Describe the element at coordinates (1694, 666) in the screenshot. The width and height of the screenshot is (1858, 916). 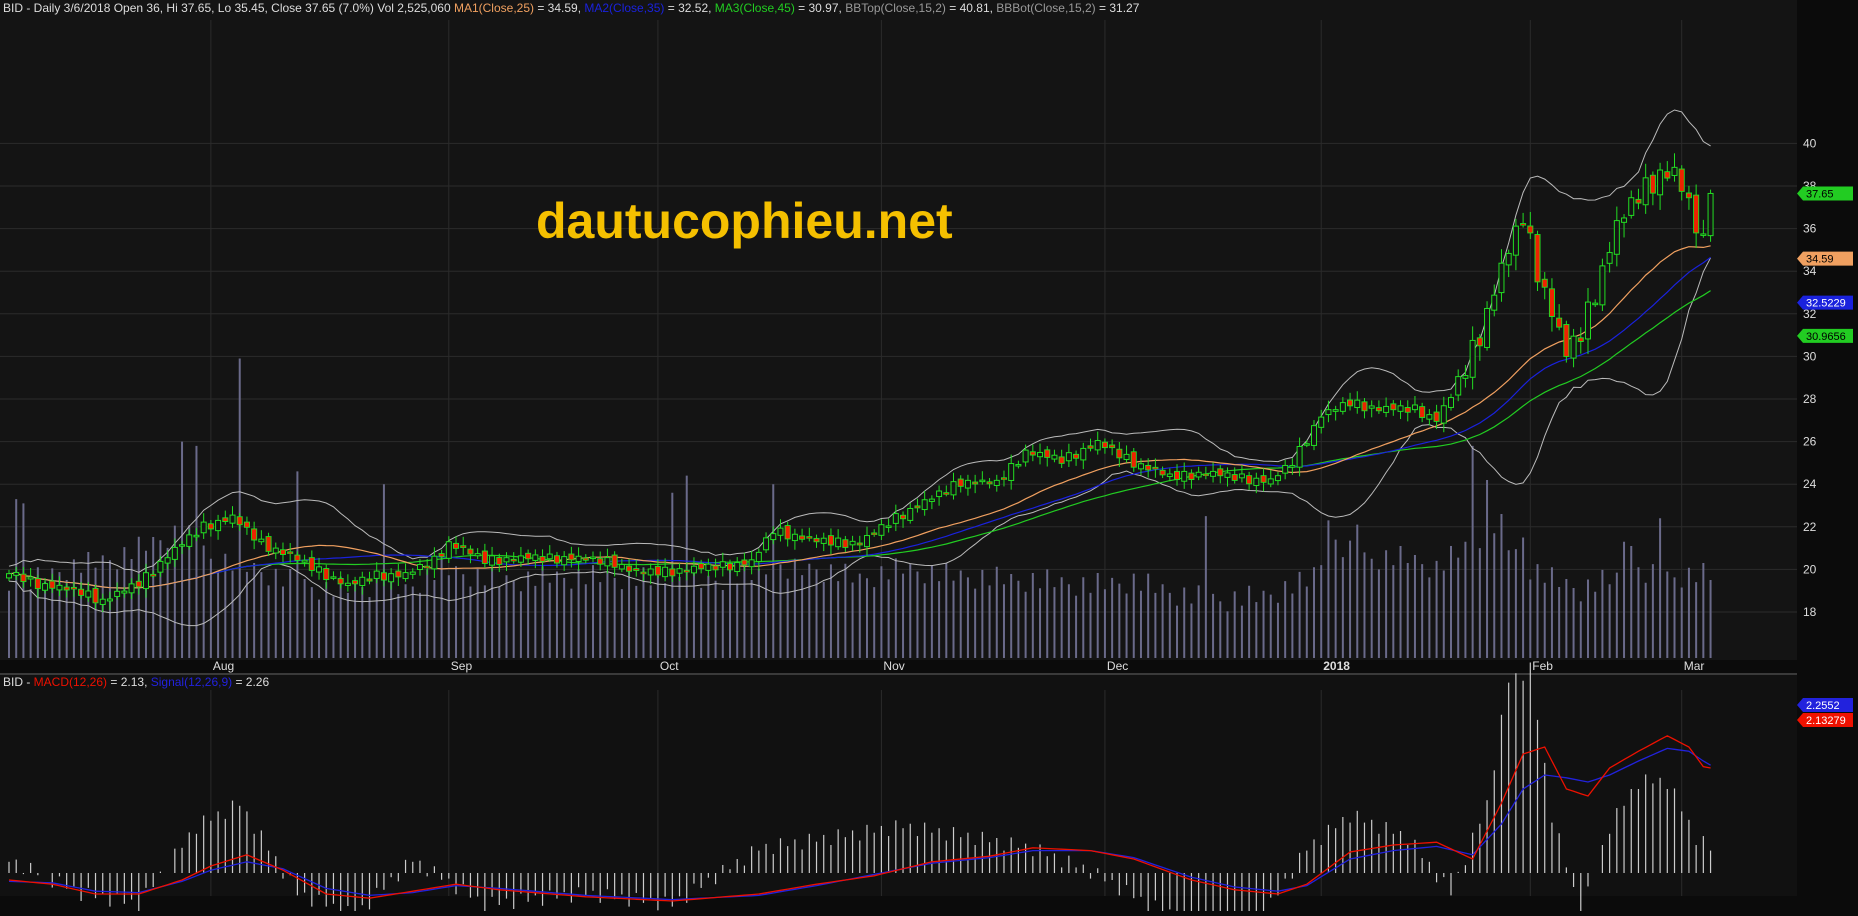
I see `date-tick-label: Mar` at that location.